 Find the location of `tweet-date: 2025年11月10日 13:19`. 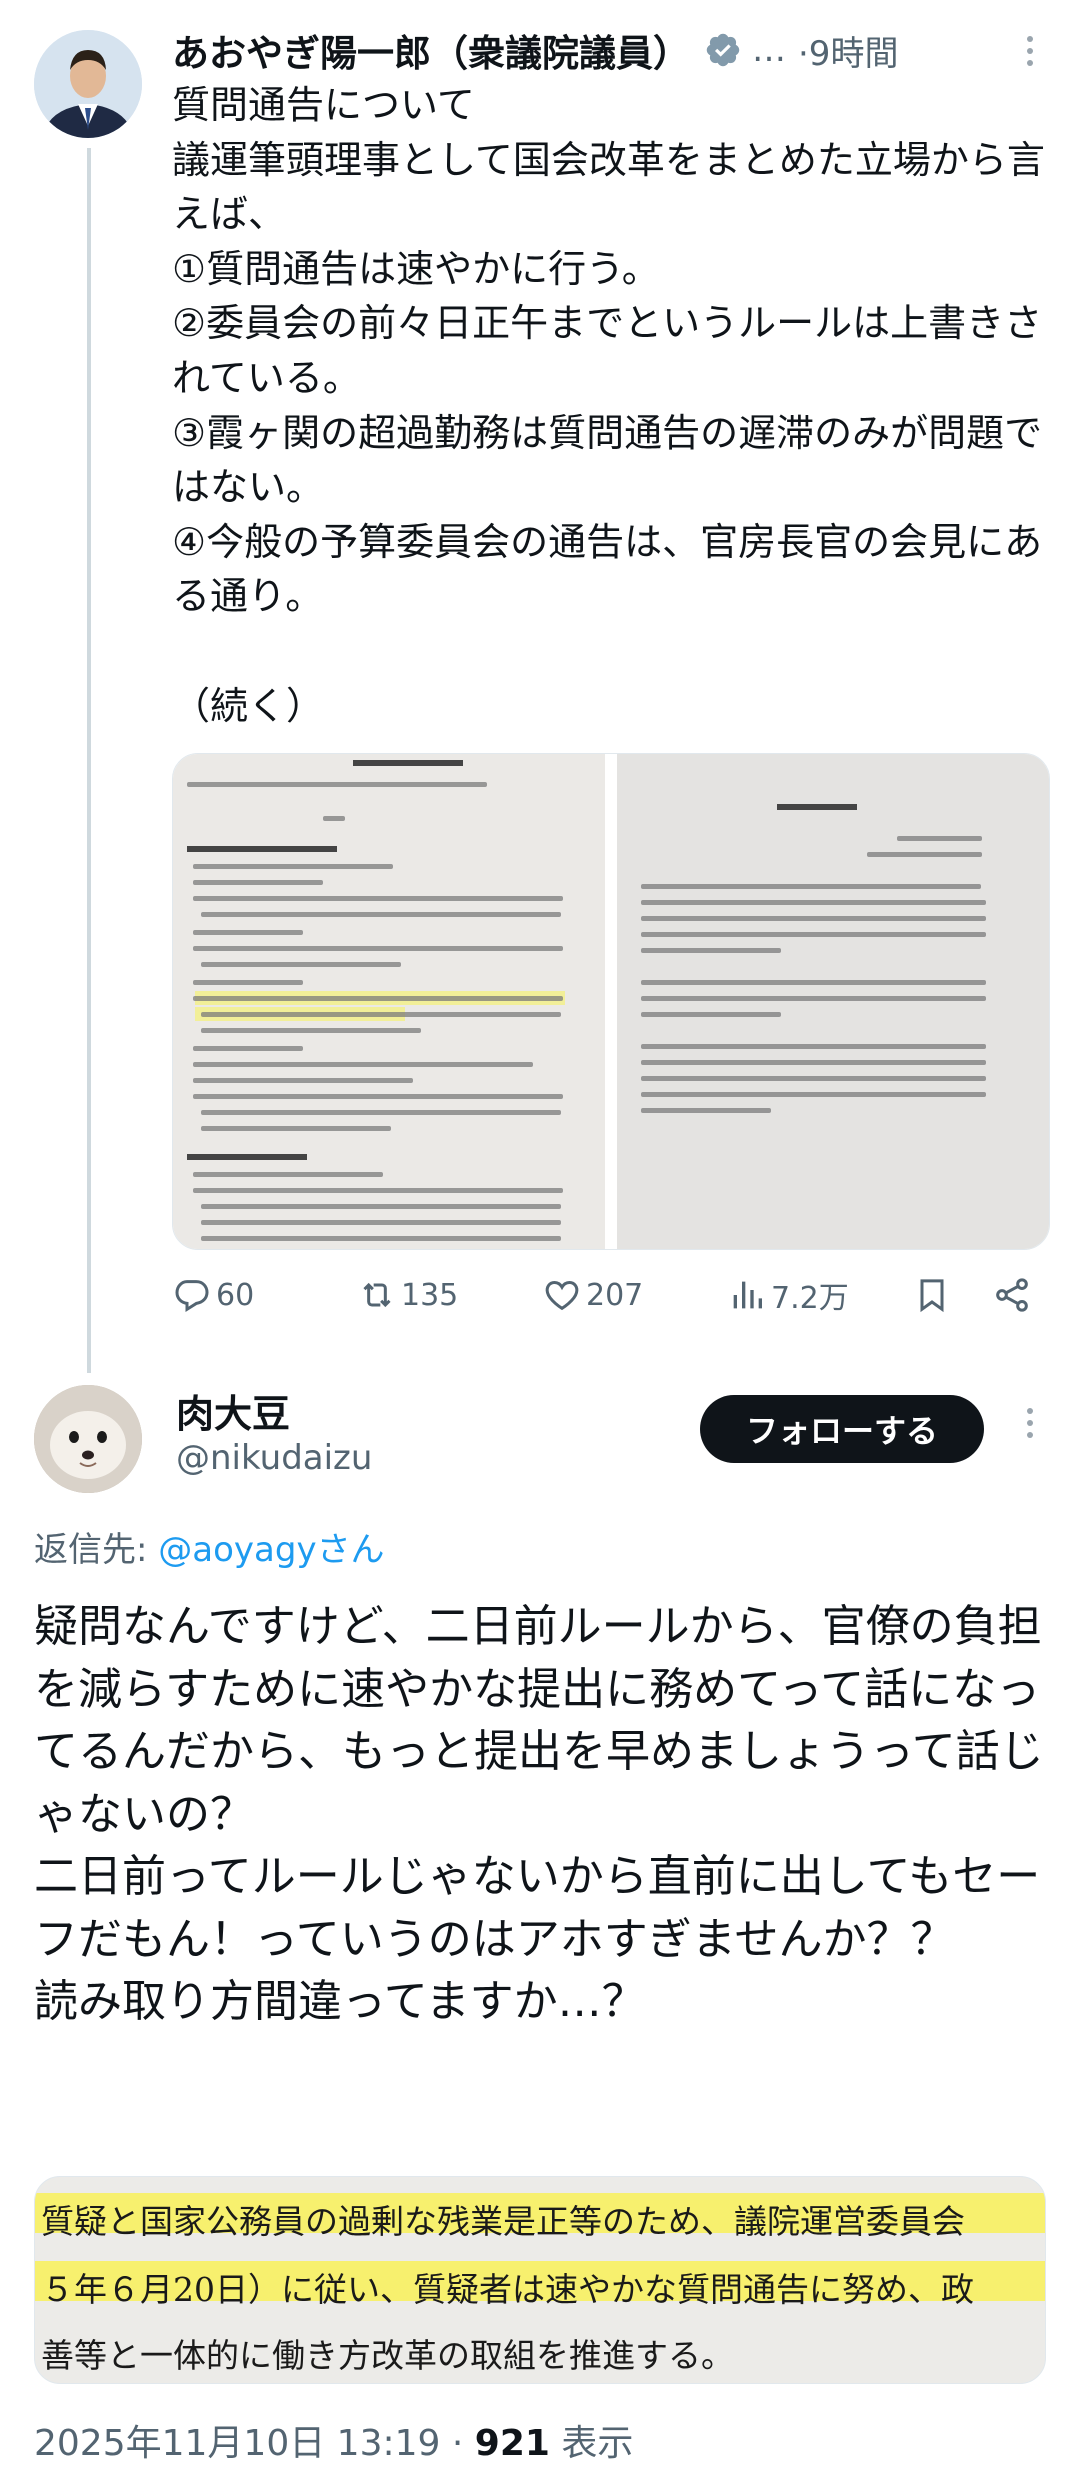

tweet-date: 2025年11月10日 13:19 is located at coordinates (237, 2443).